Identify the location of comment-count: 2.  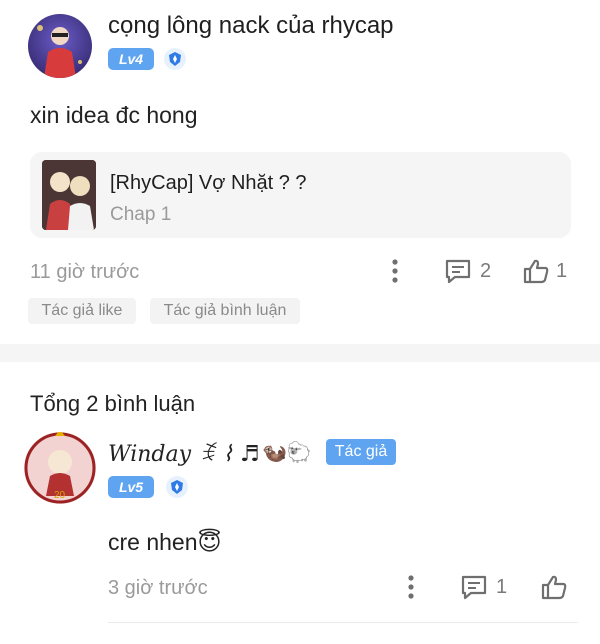
(486, 270).